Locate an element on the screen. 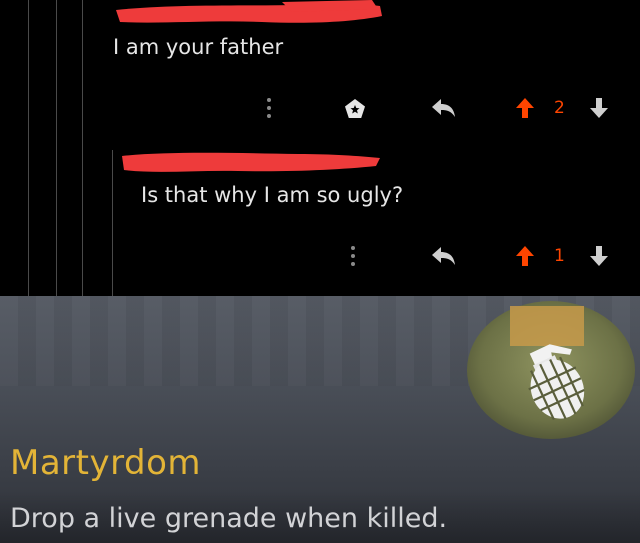 Image resolution: width=640 pixels, height=543 pixels. perk-badge is located at coordinates (551, 372).